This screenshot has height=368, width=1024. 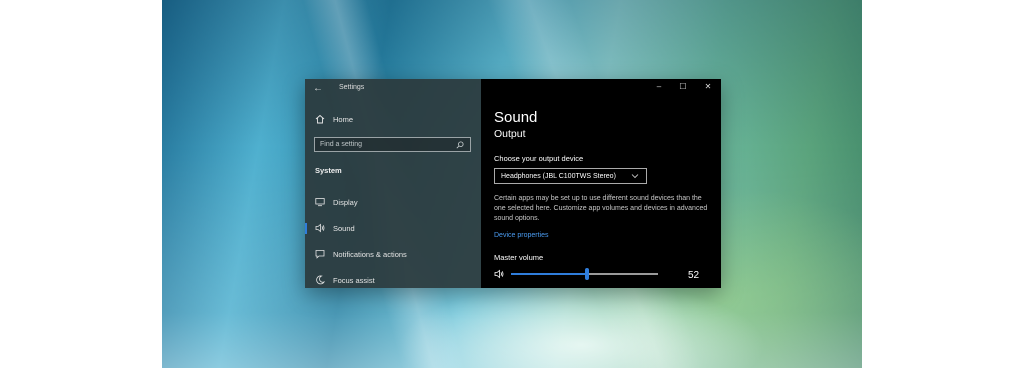 What do you see at coordinates (558, 176) in the screenshot?
I see `output-device-value: Headphones (JBL C100TWS Stereo)` at bounding box center [558, 176].